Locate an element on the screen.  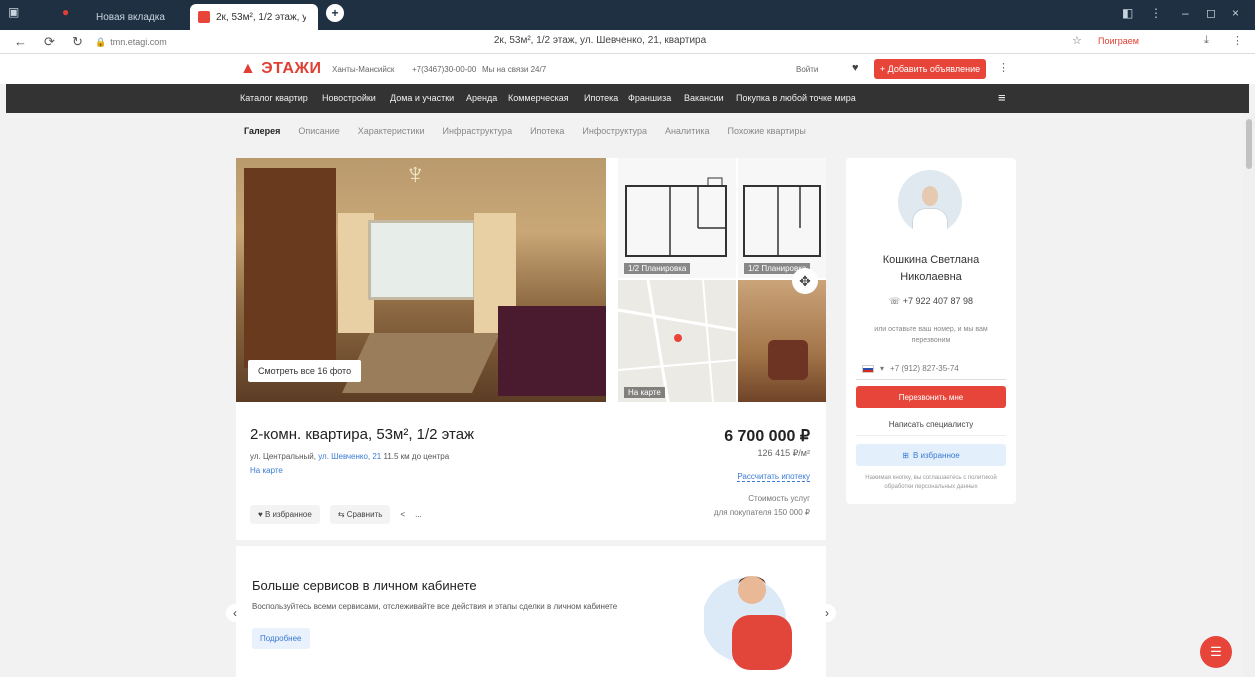
close-icon: × is located at coordinates (1235, 13).